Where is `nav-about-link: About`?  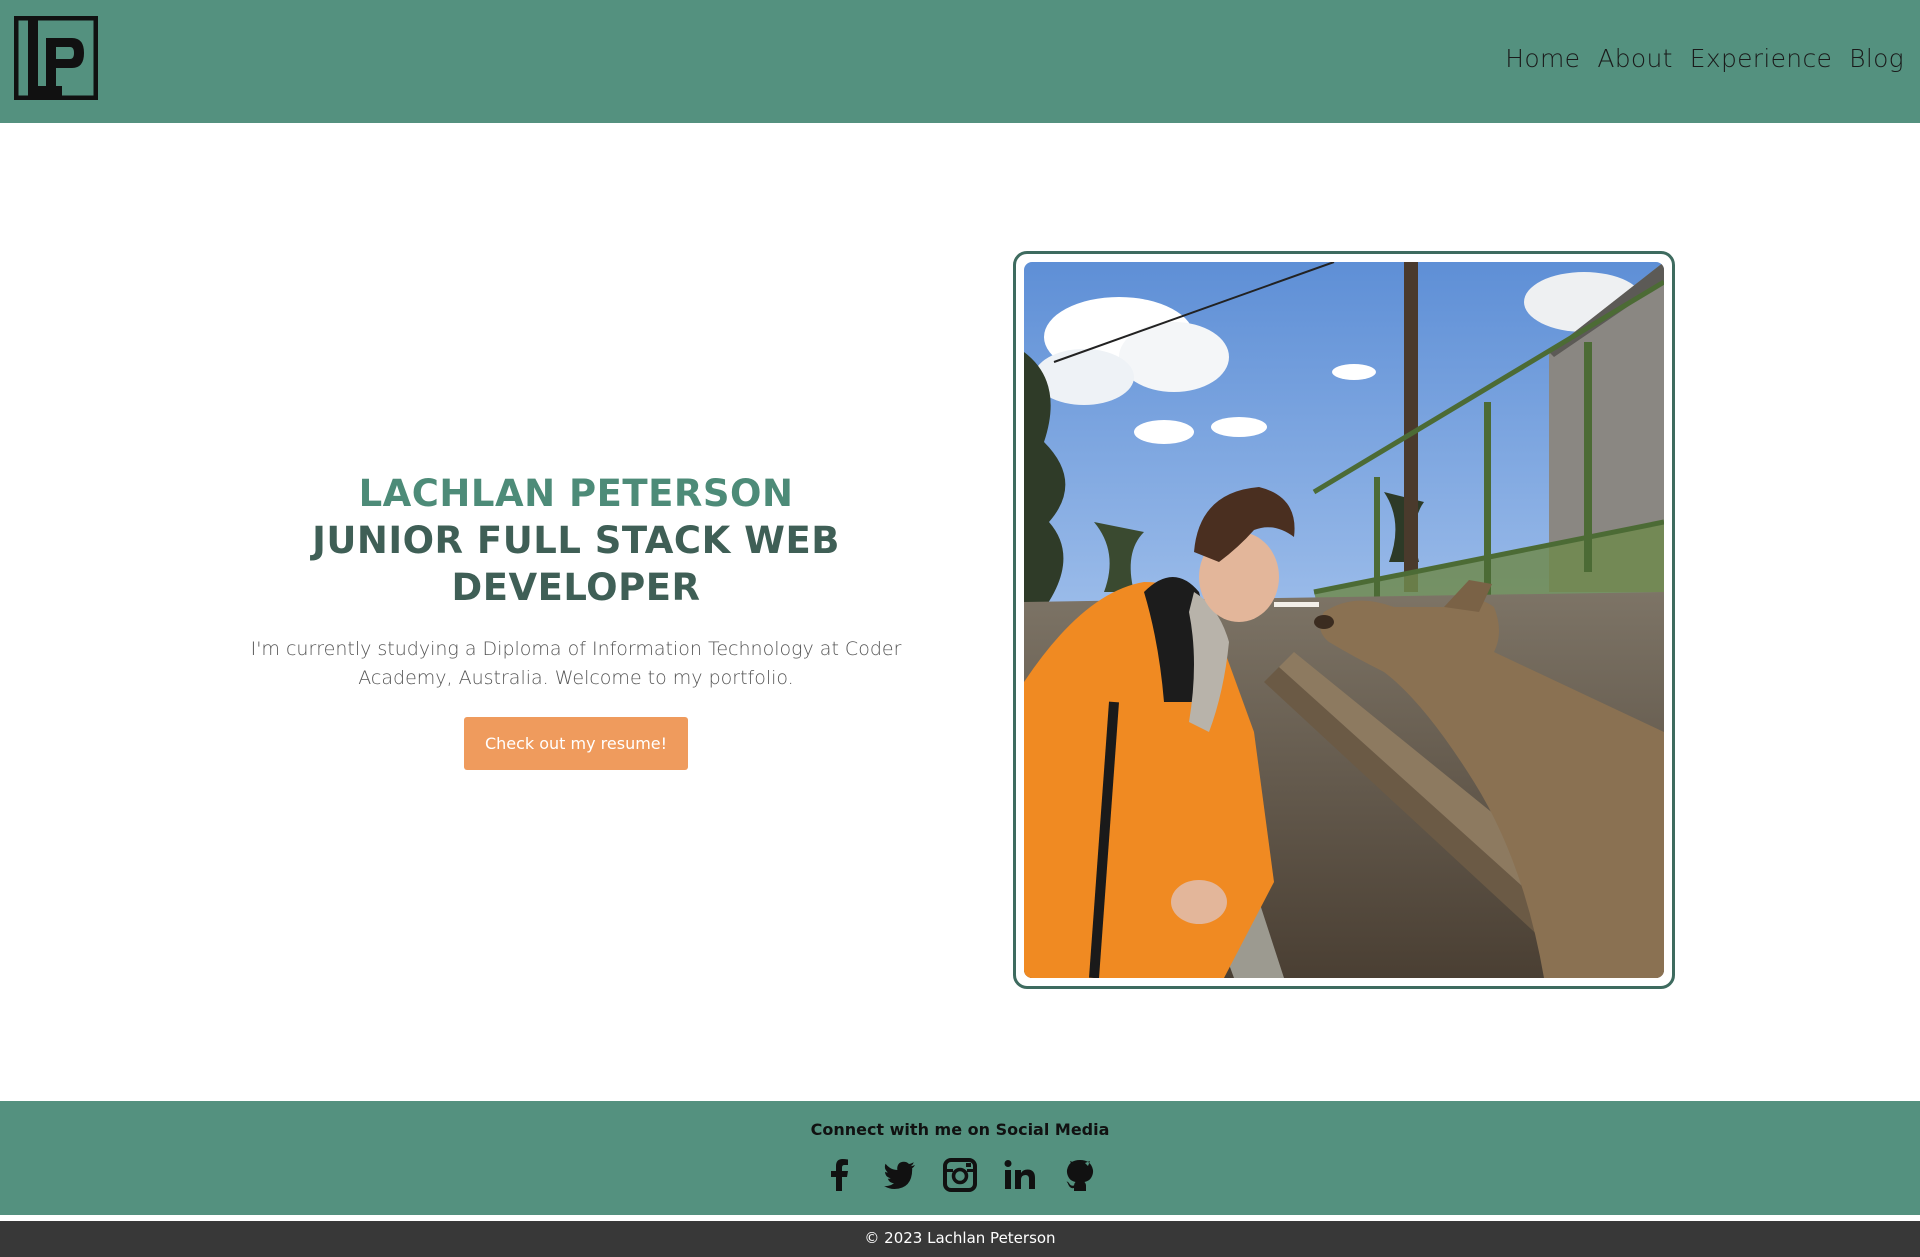
nav-about-link: About is located at coordinates (1634, 58).